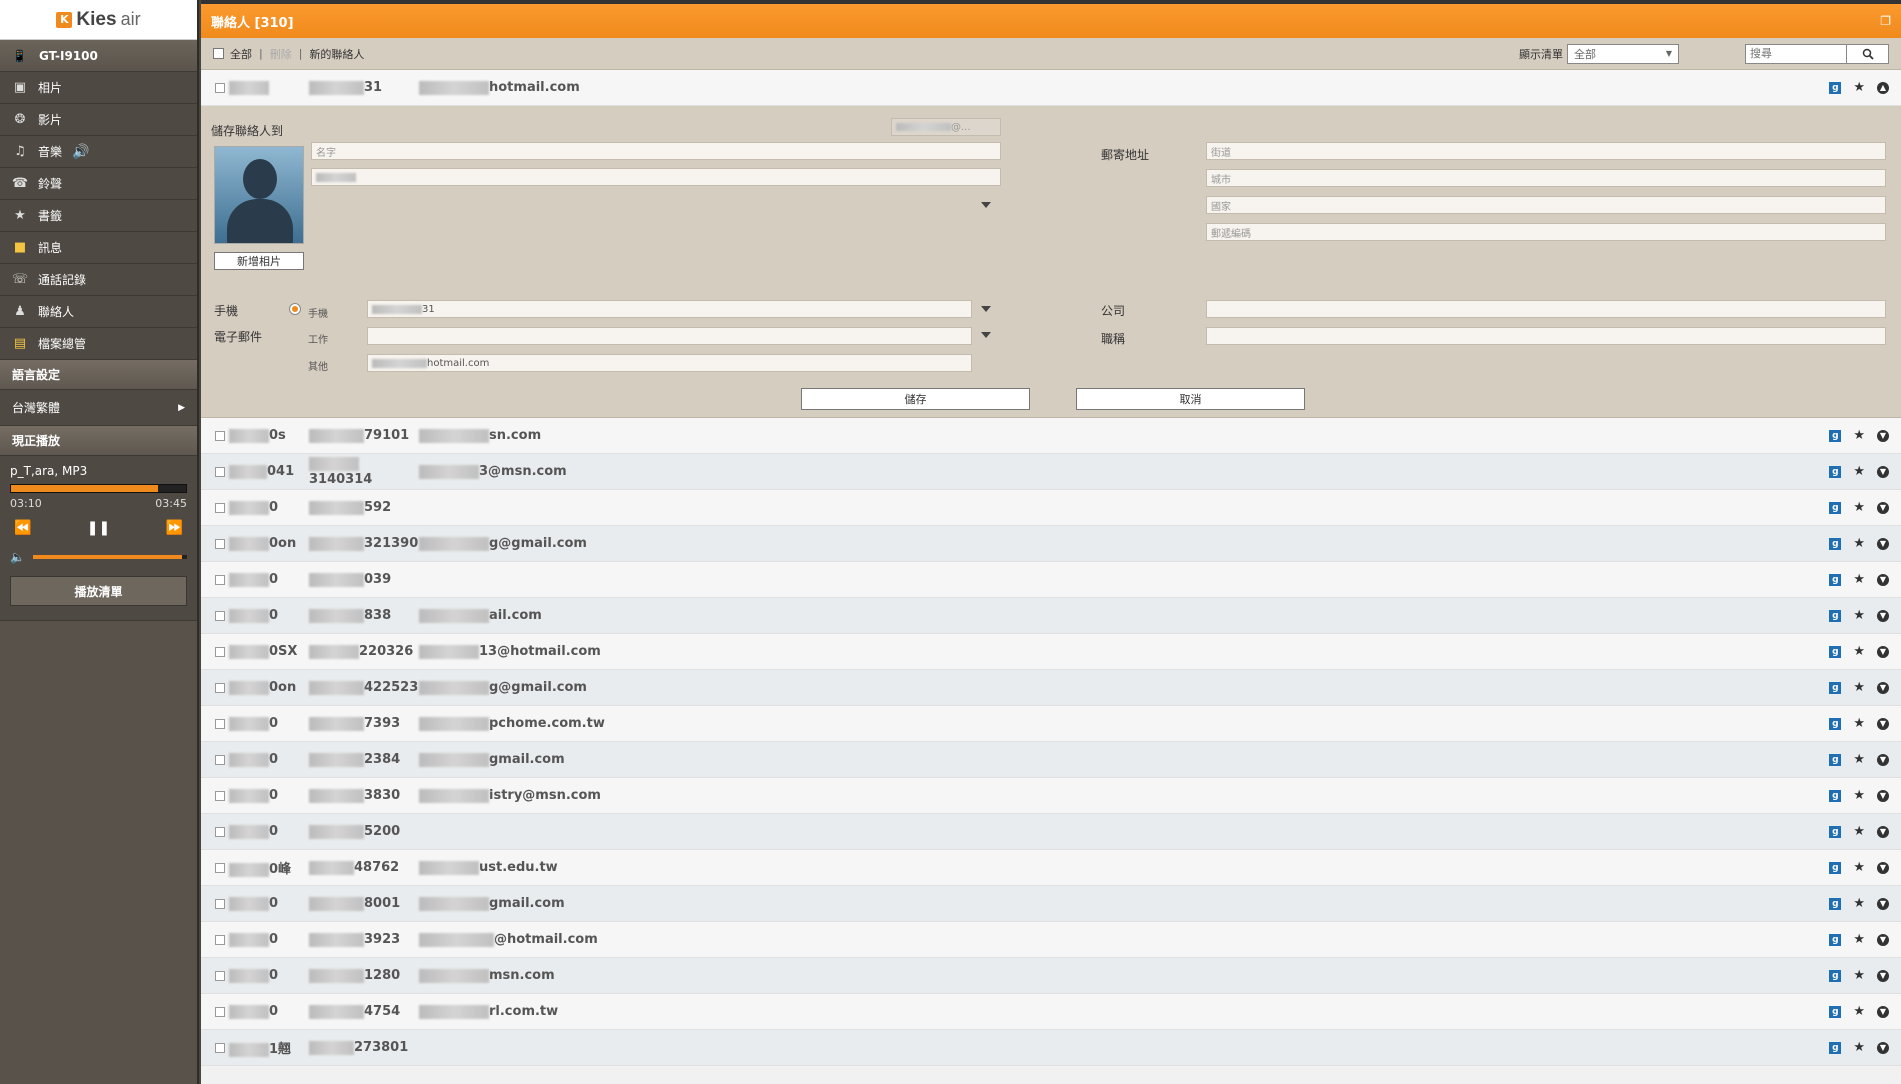 This screenshot has height=1084, width=1901. Describe the element at coordinates (98, 56) in the screenshot. I see `device-item: 📱 GT-I9100` at that location.